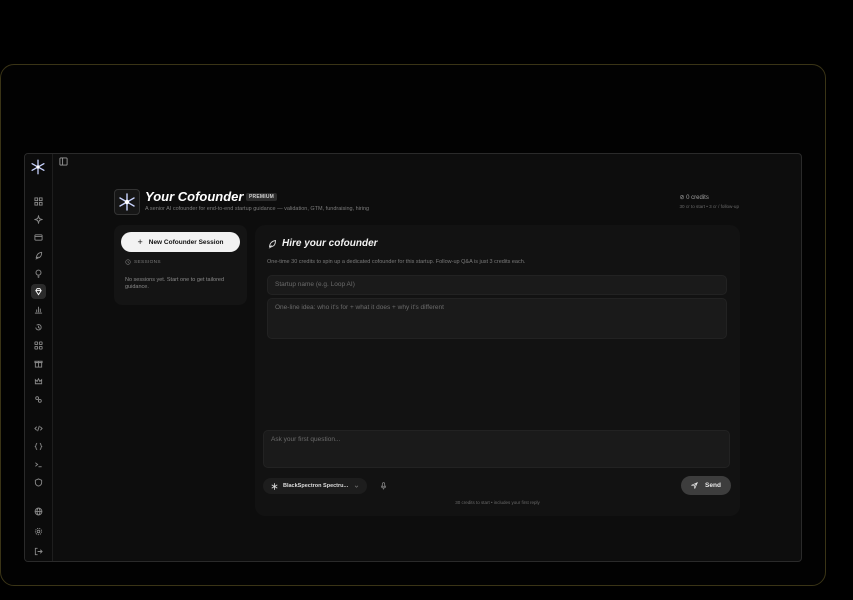 The image size is (853, 600). Describe the element at coordinates (38, 309) in the screenshot. I see `chart-icon` at that location.